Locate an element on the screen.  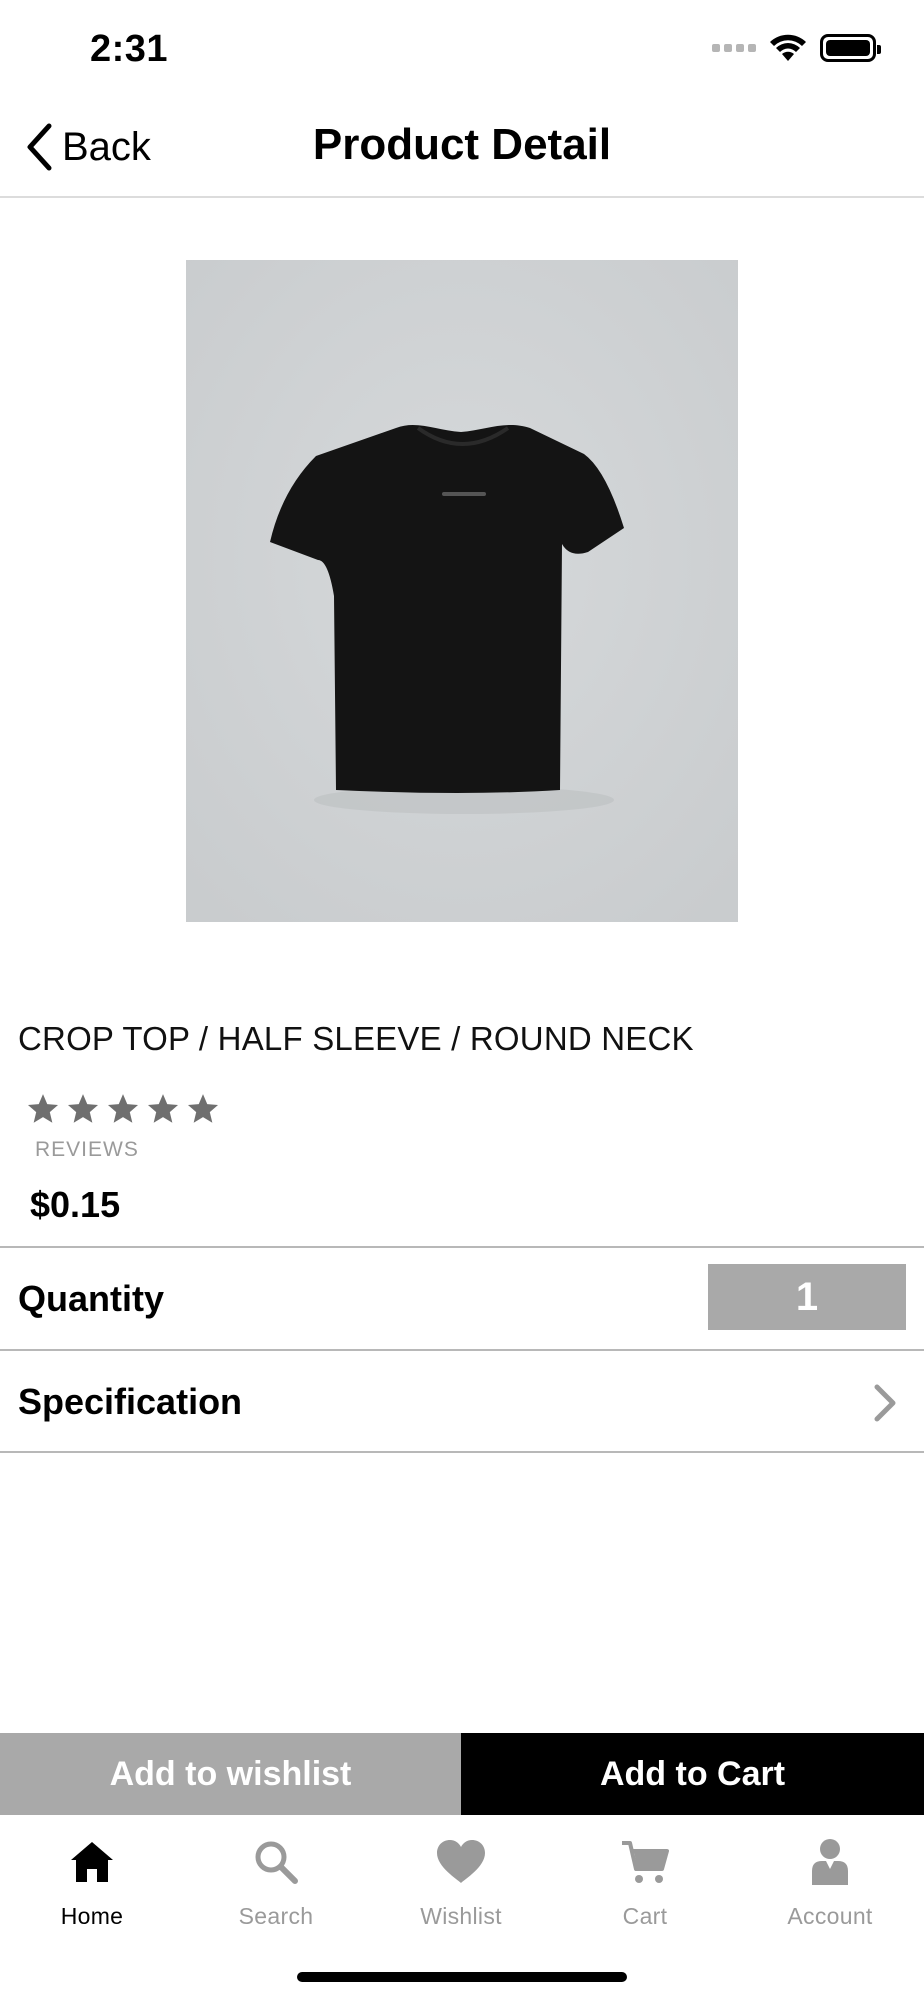
quantity-label: Quantity is located at coordinates (91, 1298).